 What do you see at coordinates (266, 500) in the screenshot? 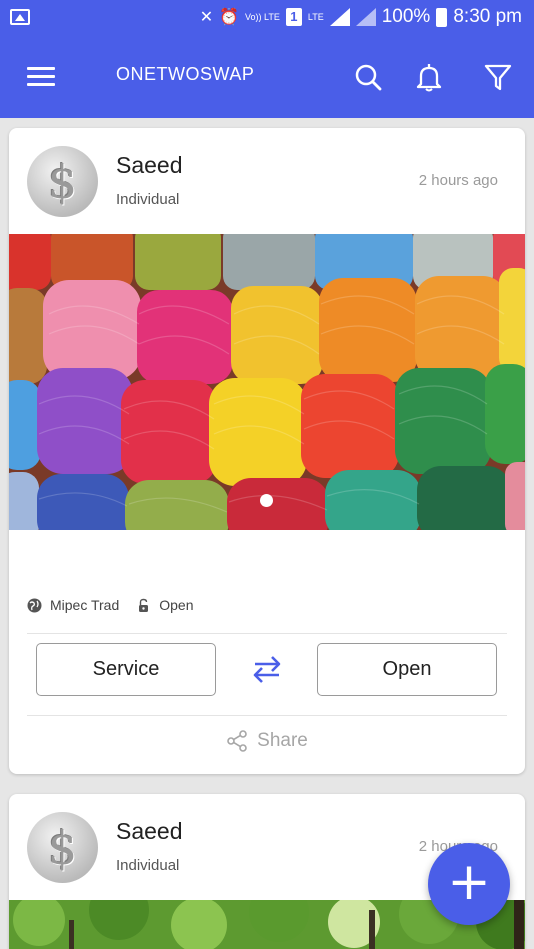
I see `carousel-indicator` at bounding box center [266, 500].